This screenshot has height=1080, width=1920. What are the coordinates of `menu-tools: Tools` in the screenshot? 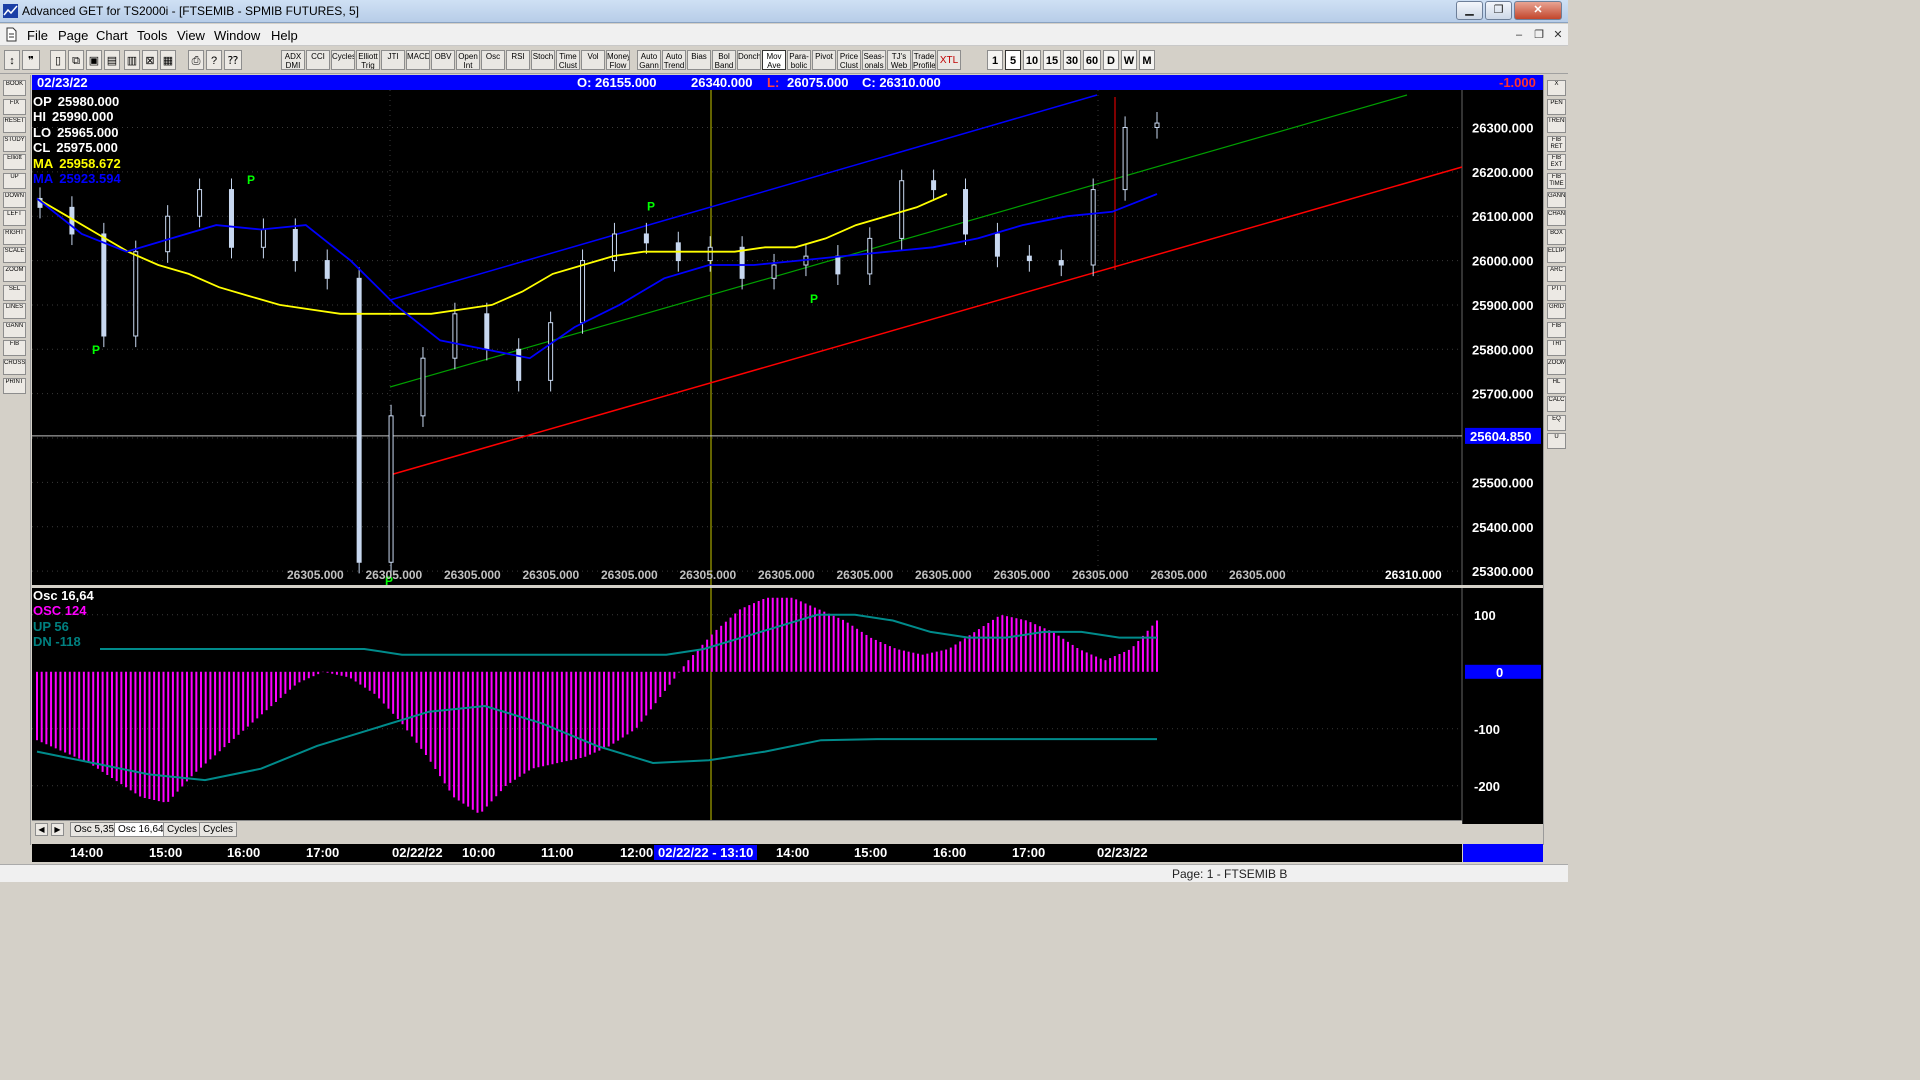 It's located at (152, 35).